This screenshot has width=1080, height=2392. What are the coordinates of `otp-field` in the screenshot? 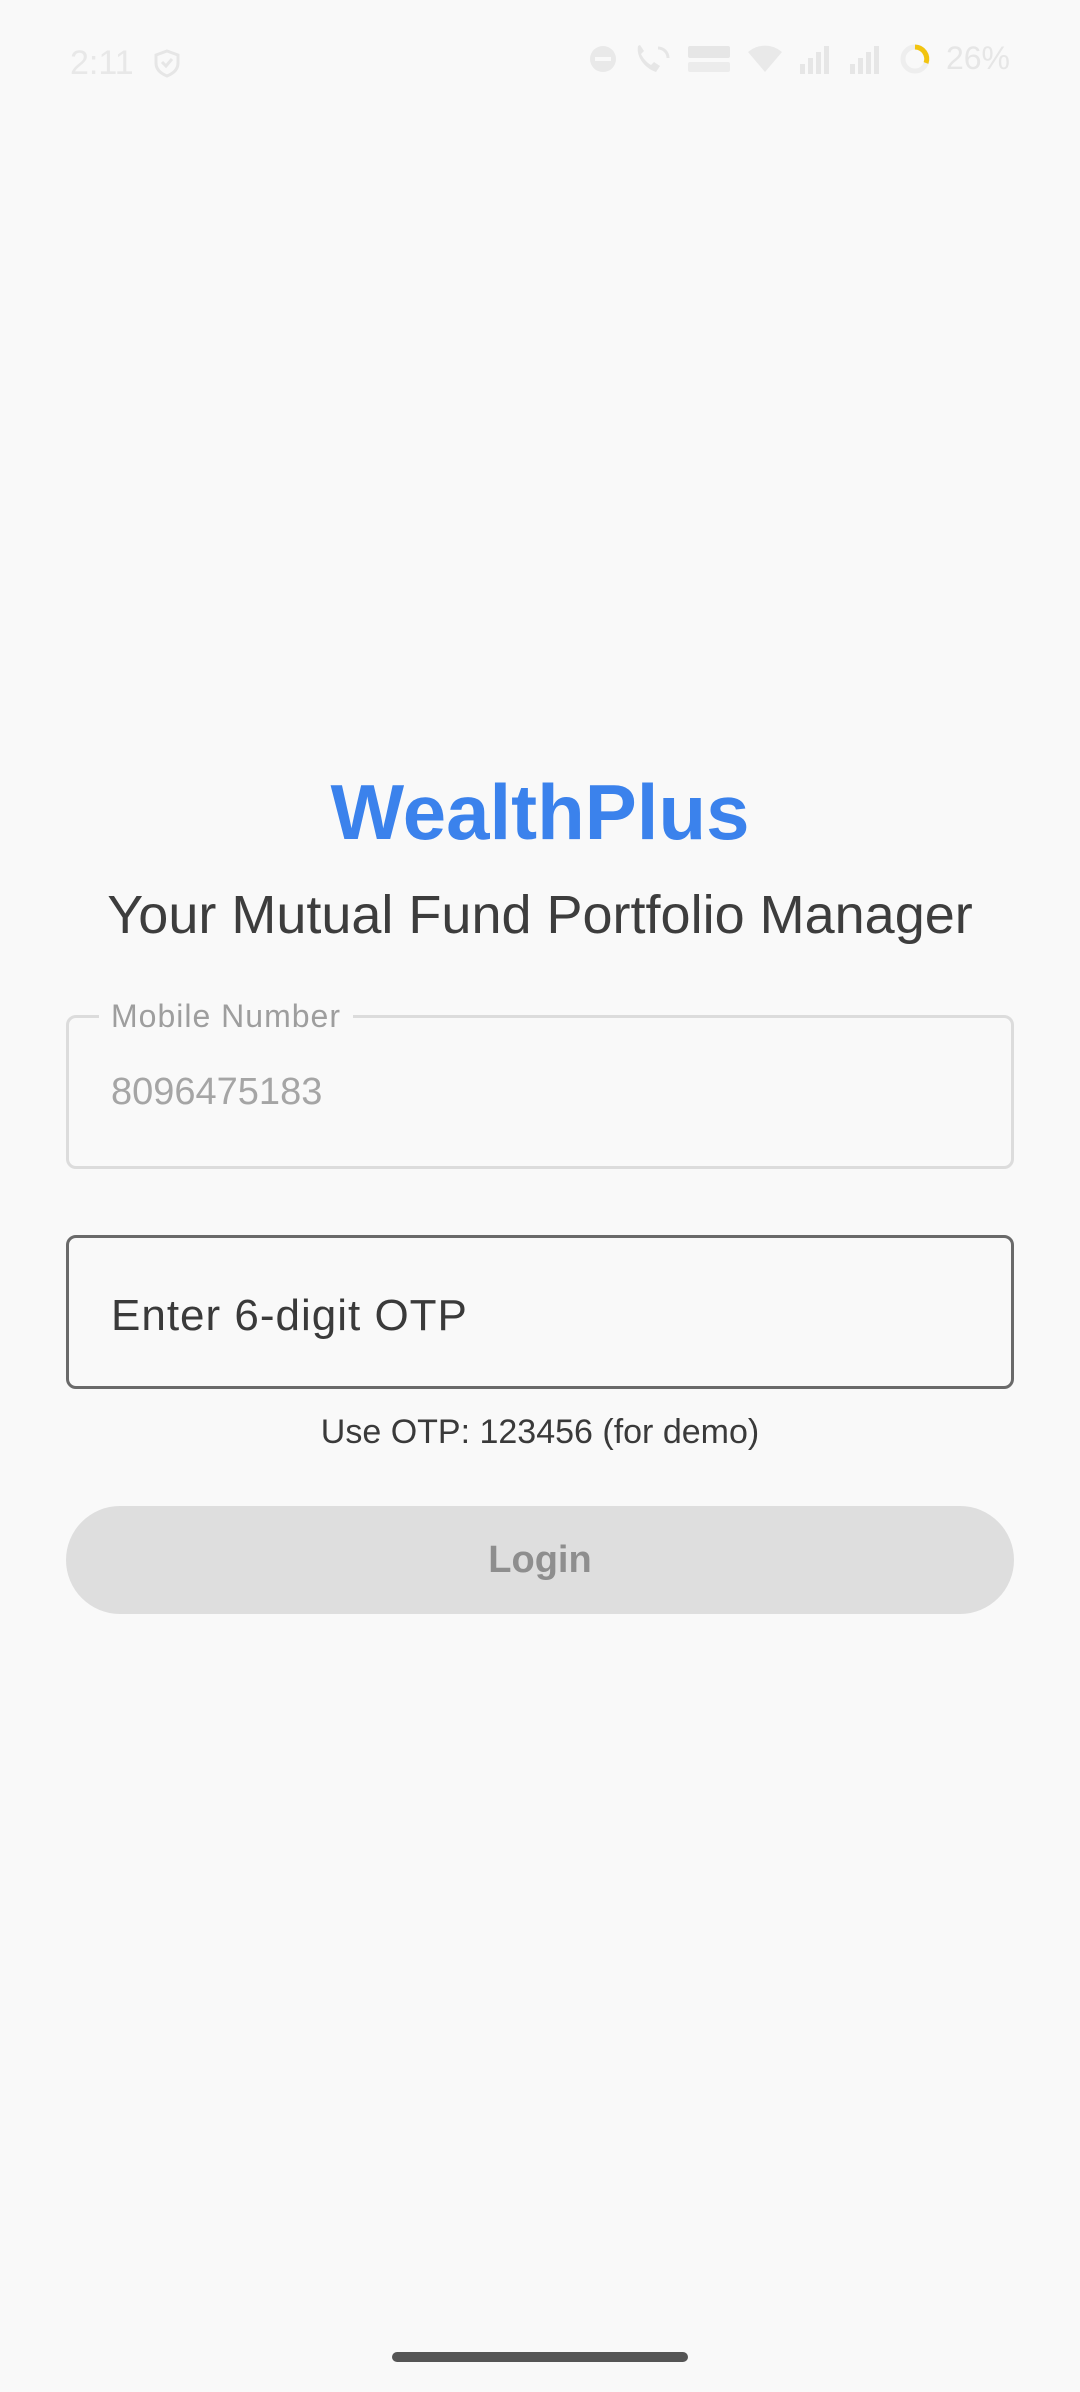 It's located at (540, 1312).